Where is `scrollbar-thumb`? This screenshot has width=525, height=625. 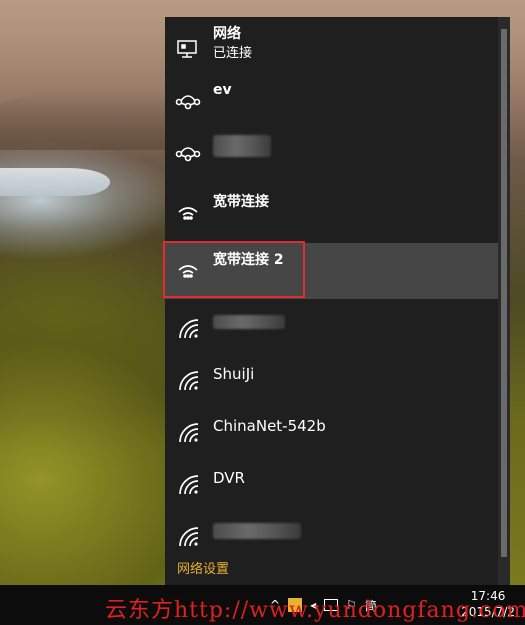
scrollbar-thumb is located at coordinates (504, 293).